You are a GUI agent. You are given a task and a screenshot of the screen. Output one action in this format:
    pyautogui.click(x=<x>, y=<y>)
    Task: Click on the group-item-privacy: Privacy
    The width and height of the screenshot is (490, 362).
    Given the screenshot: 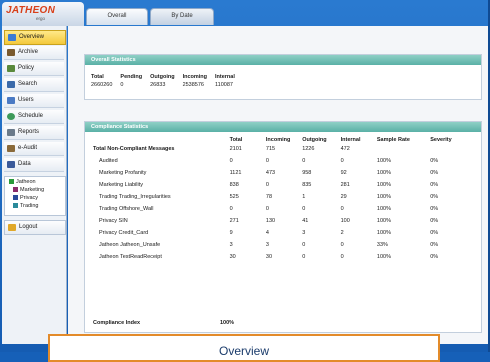 What is the action you would take?
    pyautogui.click(x=25, y=198)
    